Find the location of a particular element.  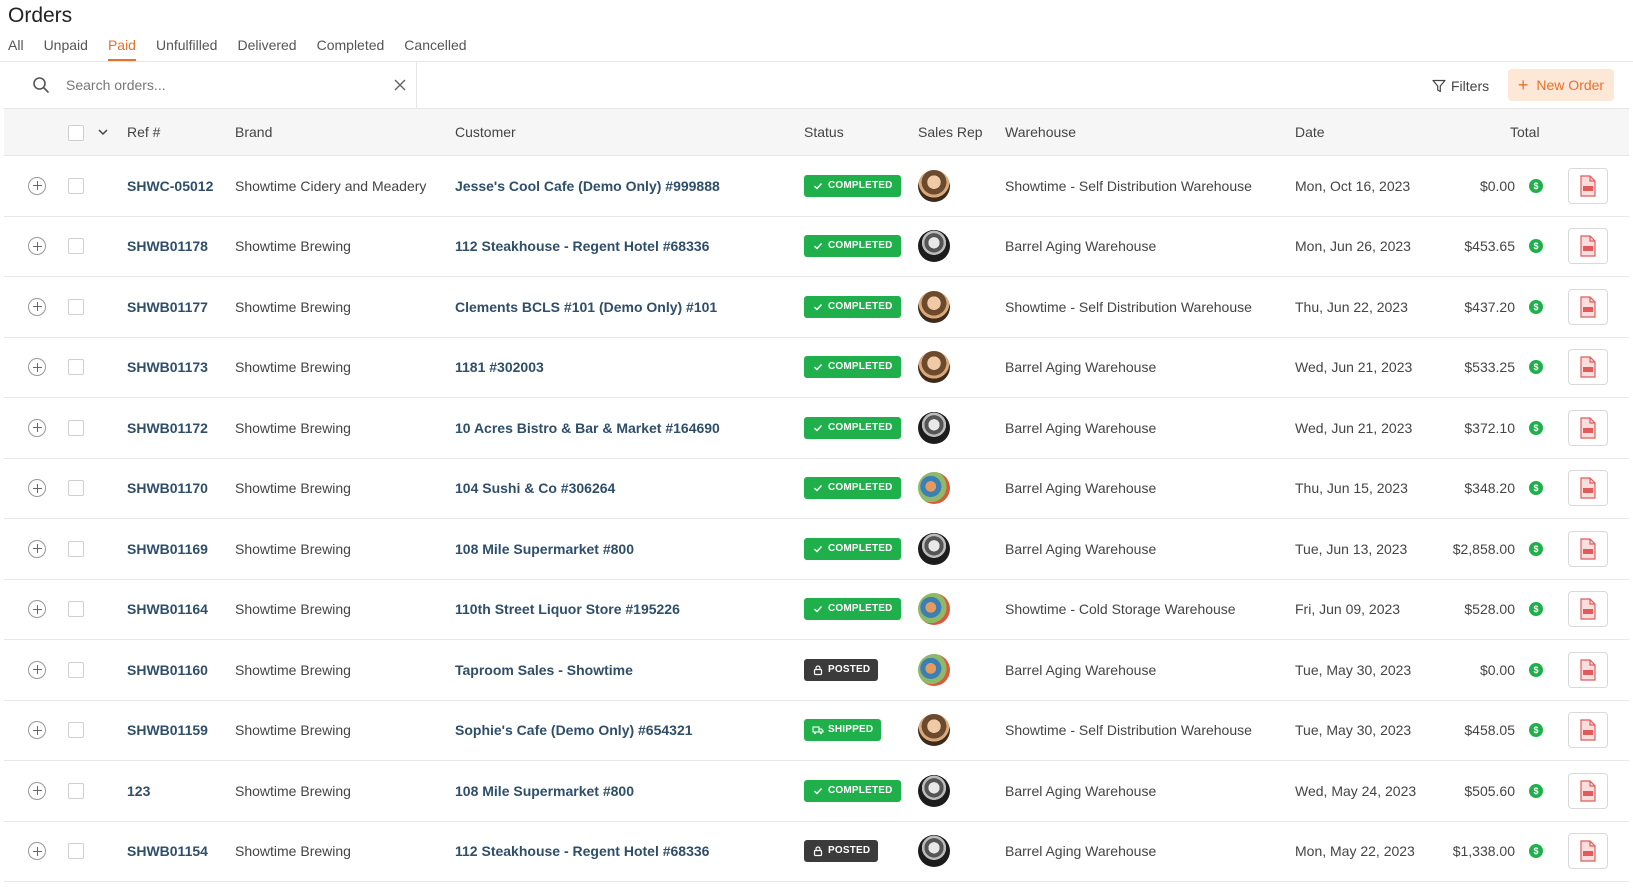

order-ref-link: SHWB01172 is located at coordinates (167, 428).